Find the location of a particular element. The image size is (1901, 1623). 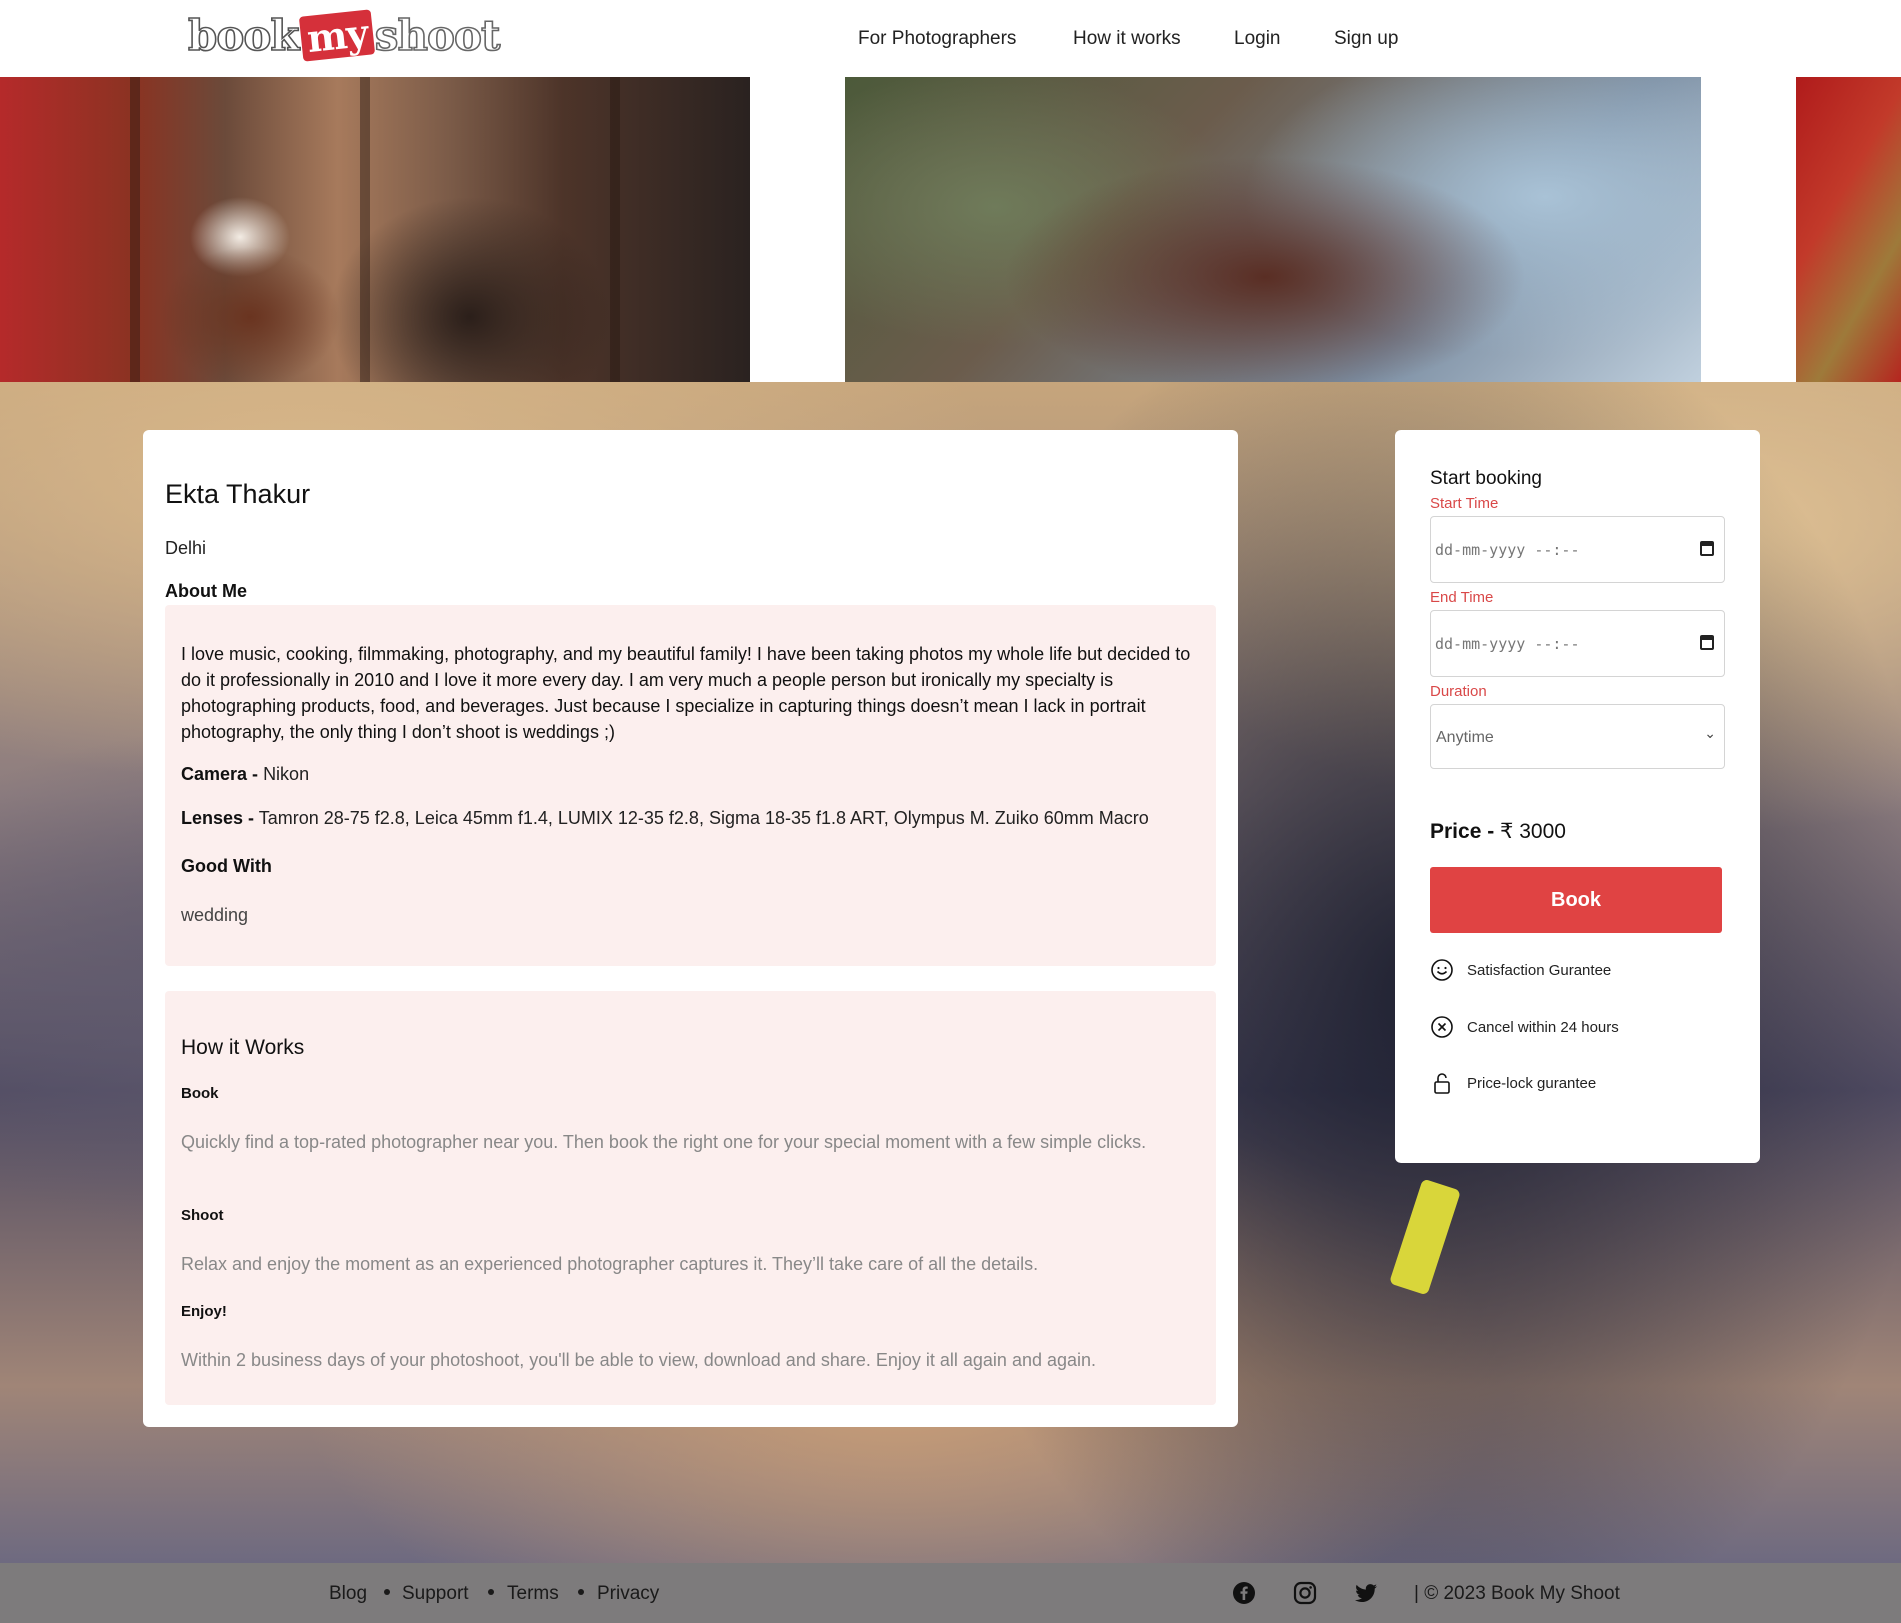

good-with-heading: Good With is located at coordinates (226, 866).